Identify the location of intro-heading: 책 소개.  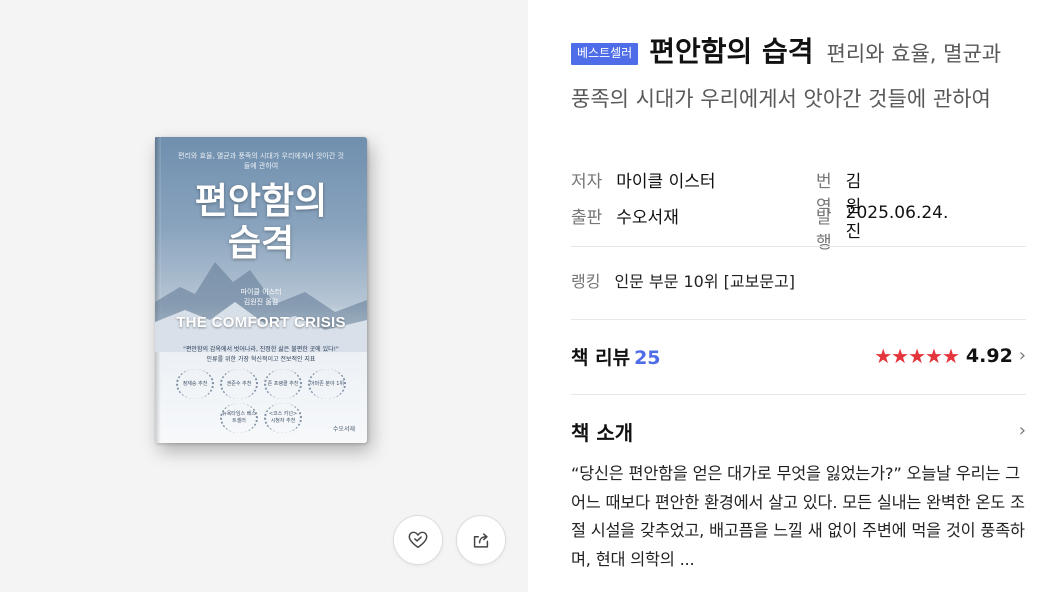
(602, 431).